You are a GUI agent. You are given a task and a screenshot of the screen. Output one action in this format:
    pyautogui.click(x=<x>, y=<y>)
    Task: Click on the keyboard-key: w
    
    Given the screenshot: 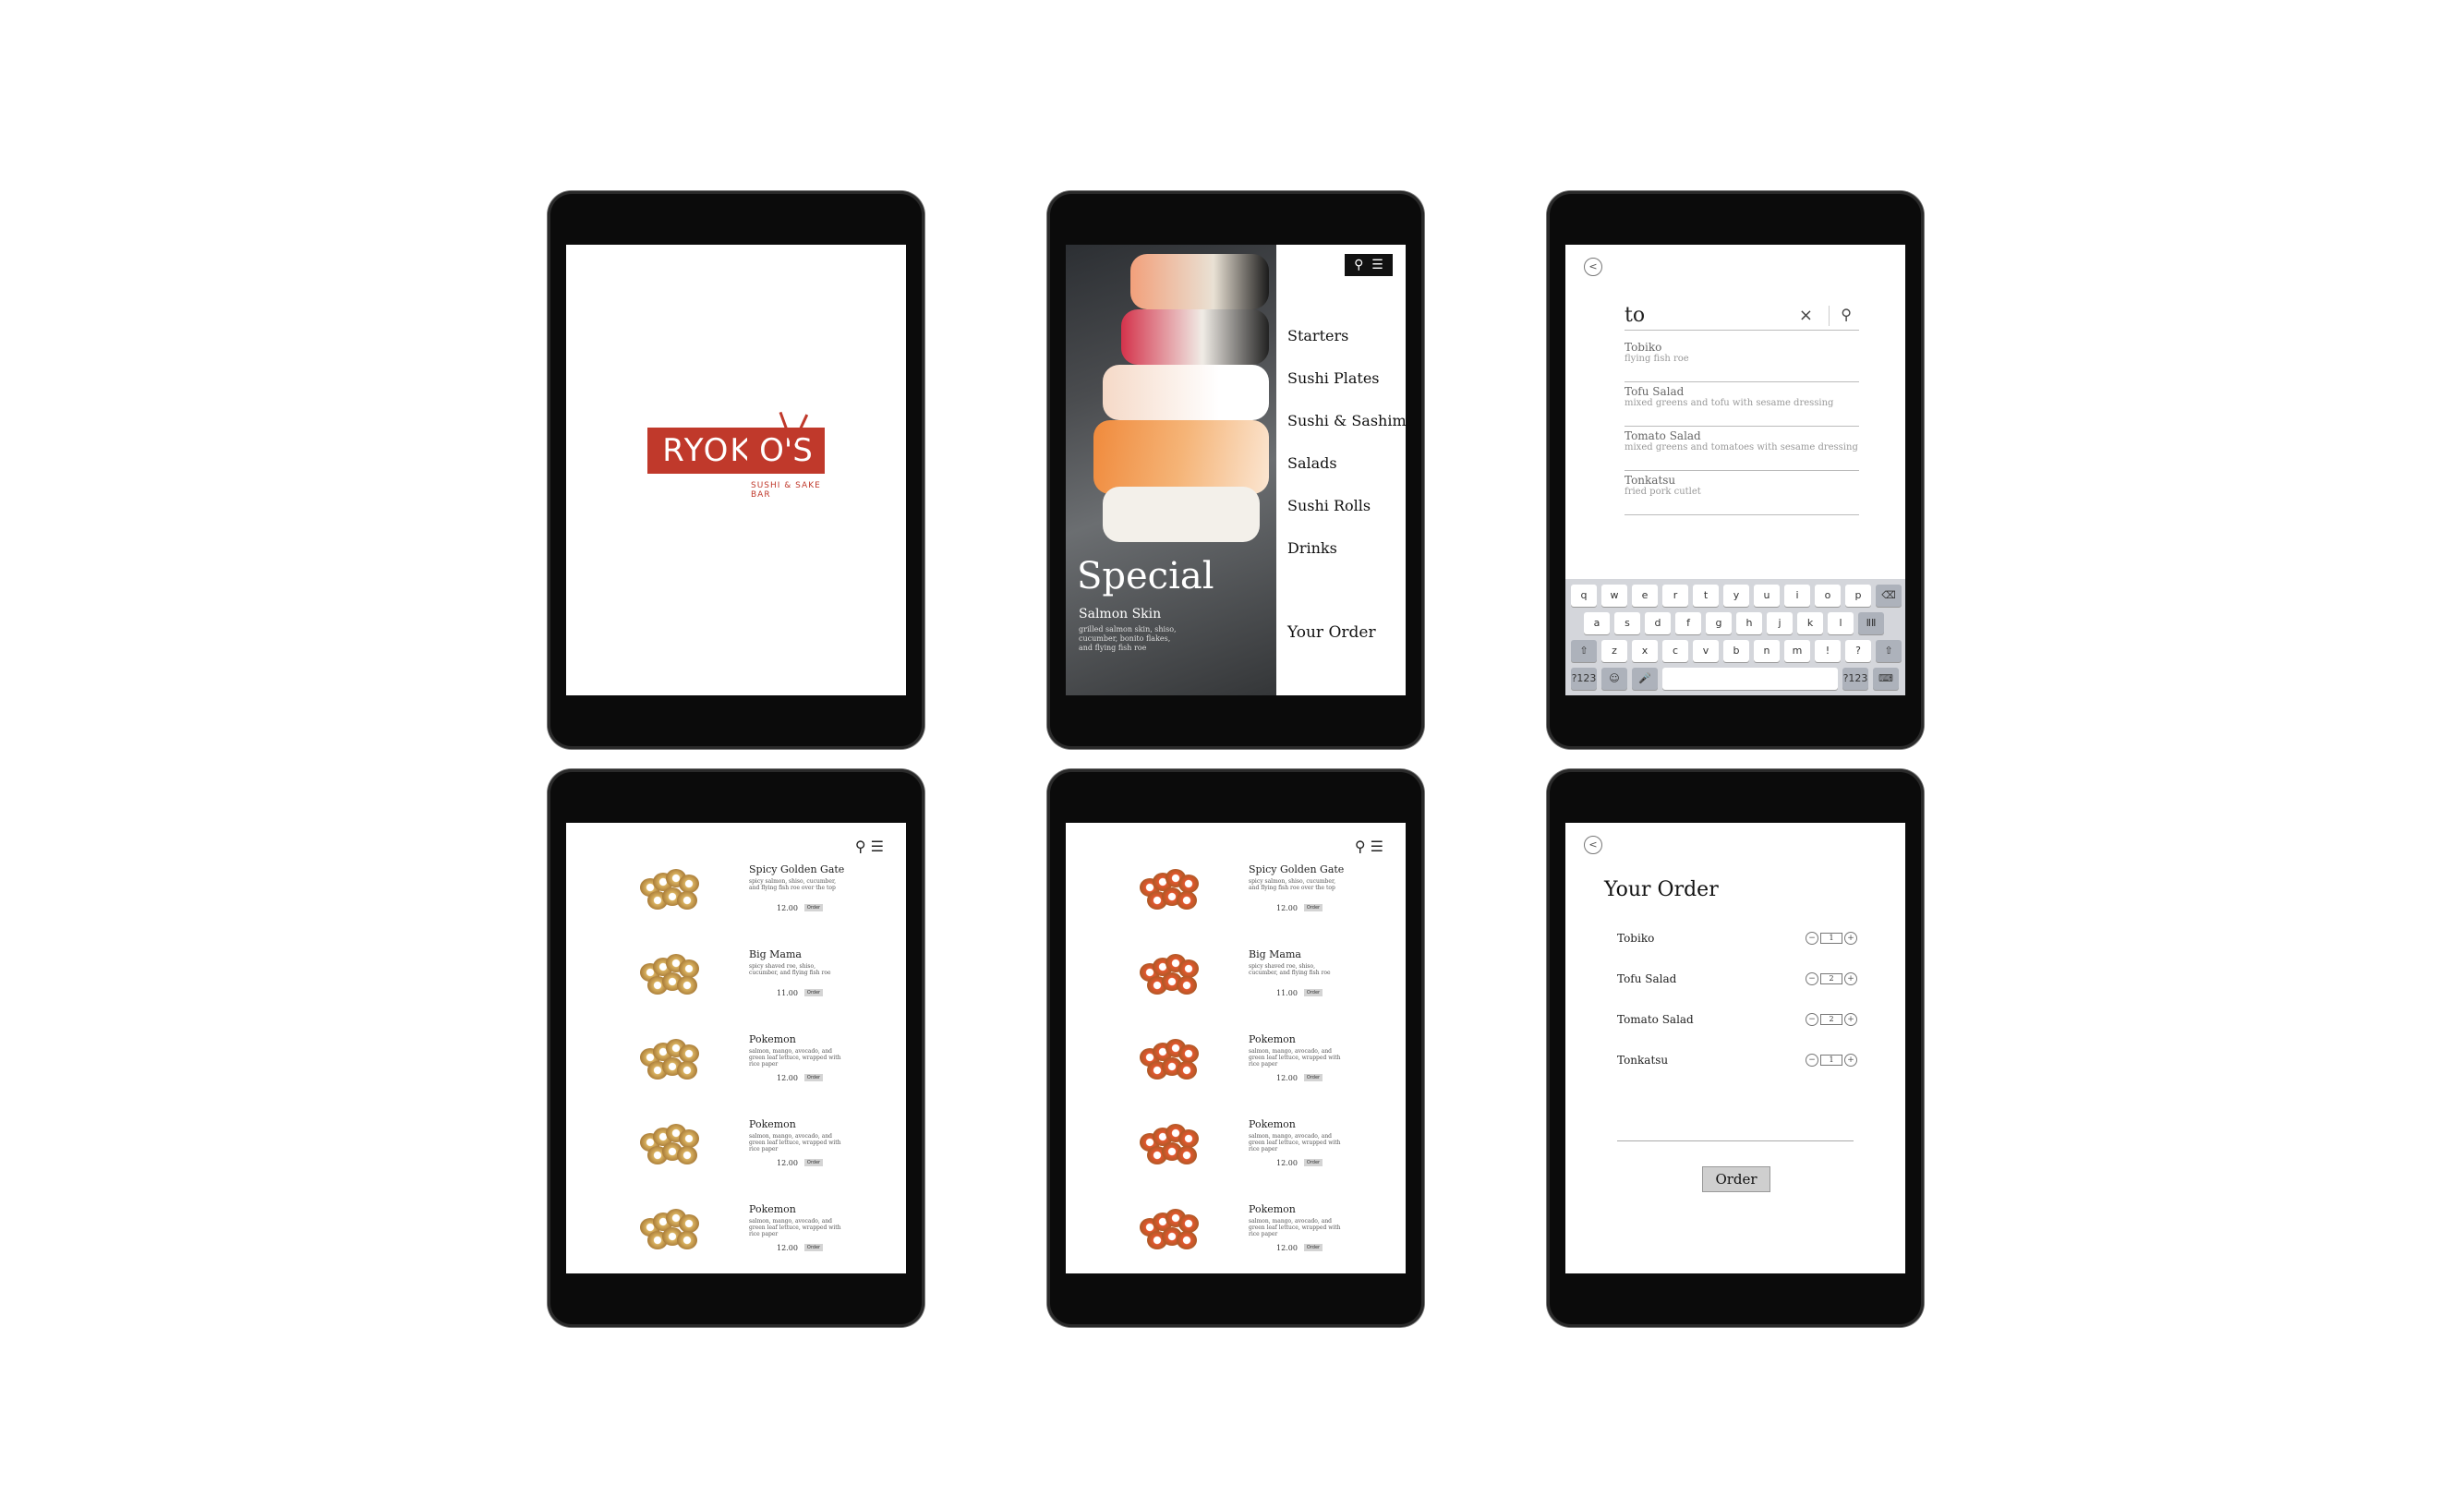 What is the action you would take?
    pyautogui.click(x=1614, y=596)
    